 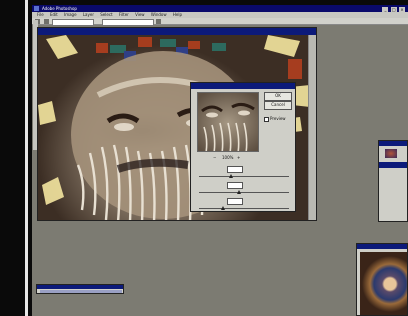 What do you see at coordinates (81, 291) in the screenshot?
I see `info-bar` at bounding box center [81, 291].